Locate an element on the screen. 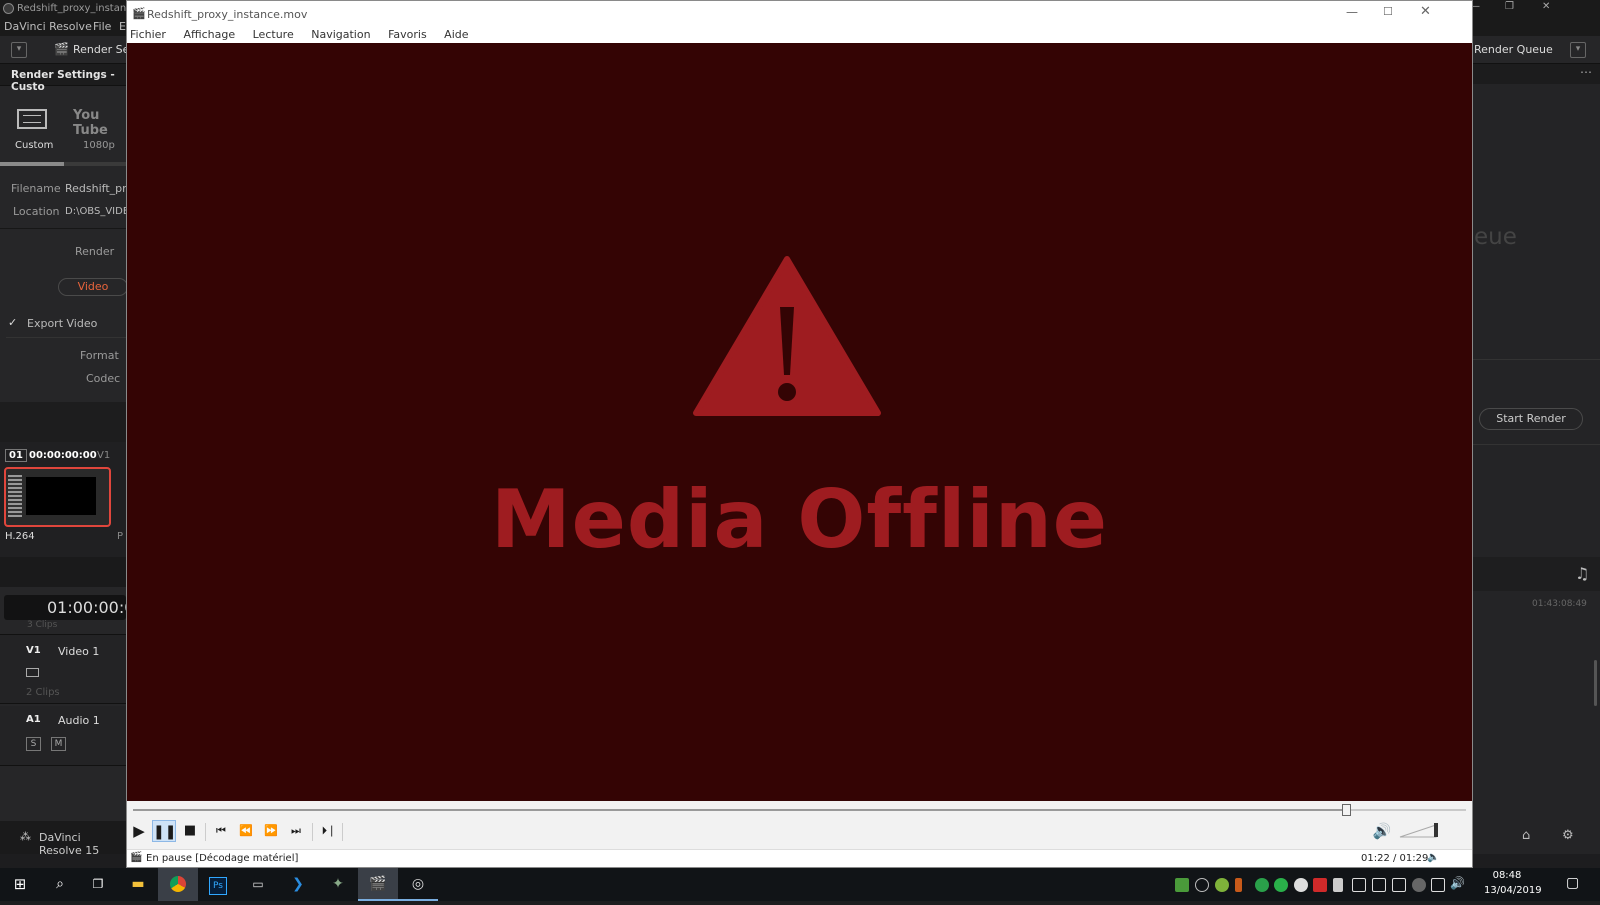  play-icon: ▶ is located at coordinates (139, 831).